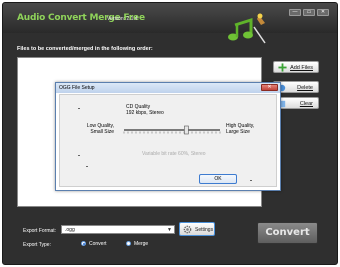 This screenshot has height=267, width=340. What do you see at coordinates (186, 130) in the screenshot?
I see `slider-thumb` at bounding box center [186, 130].